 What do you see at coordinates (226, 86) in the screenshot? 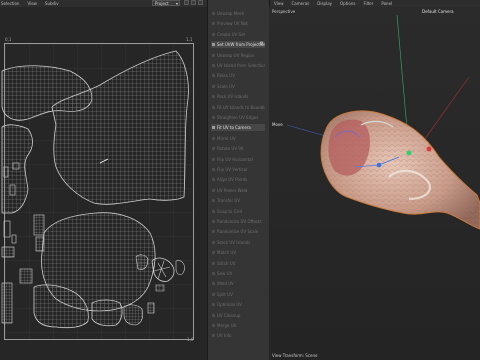
I see `uv-command-label: Scale UV` at bounding box center [226, 86].